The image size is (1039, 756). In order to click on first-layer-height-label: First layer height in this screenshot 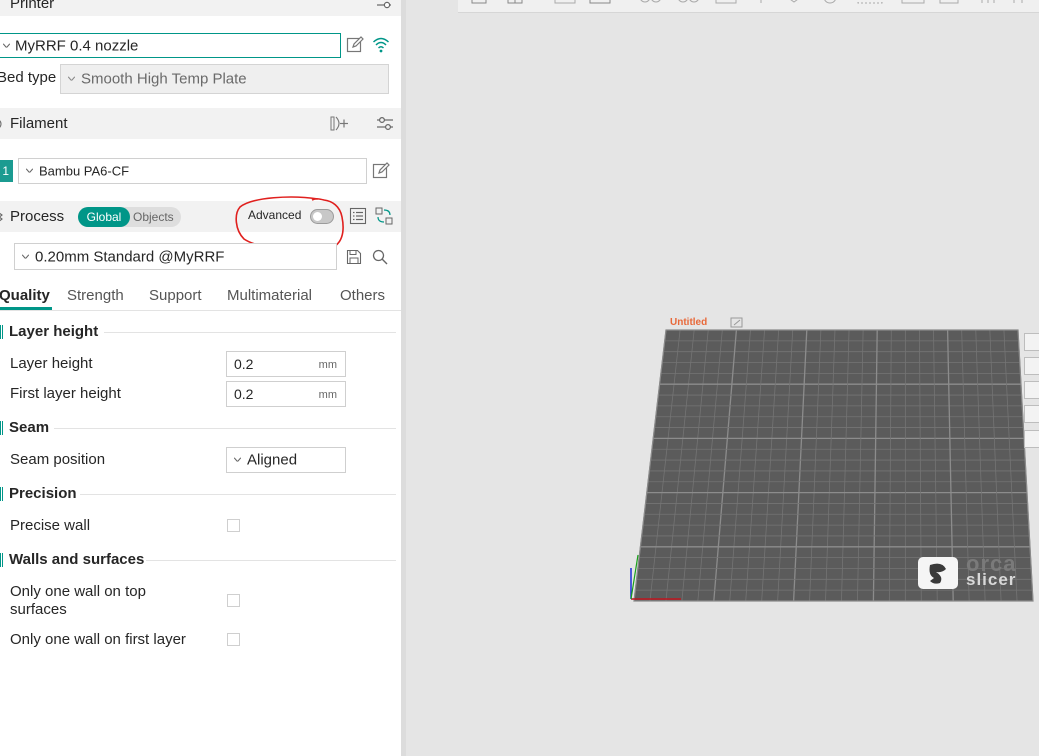, I will do `click(65, 393)`.